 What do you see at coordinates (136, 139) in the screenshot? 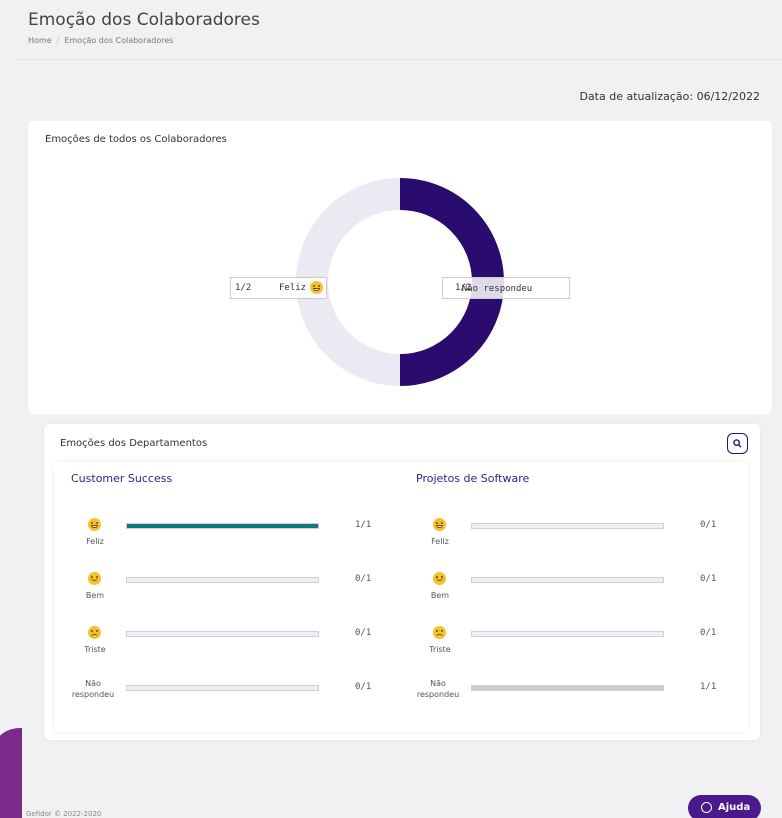
I see `overall-emotions-title: Emoções de todos os Colaboradores` at bounding box center [136, 139].